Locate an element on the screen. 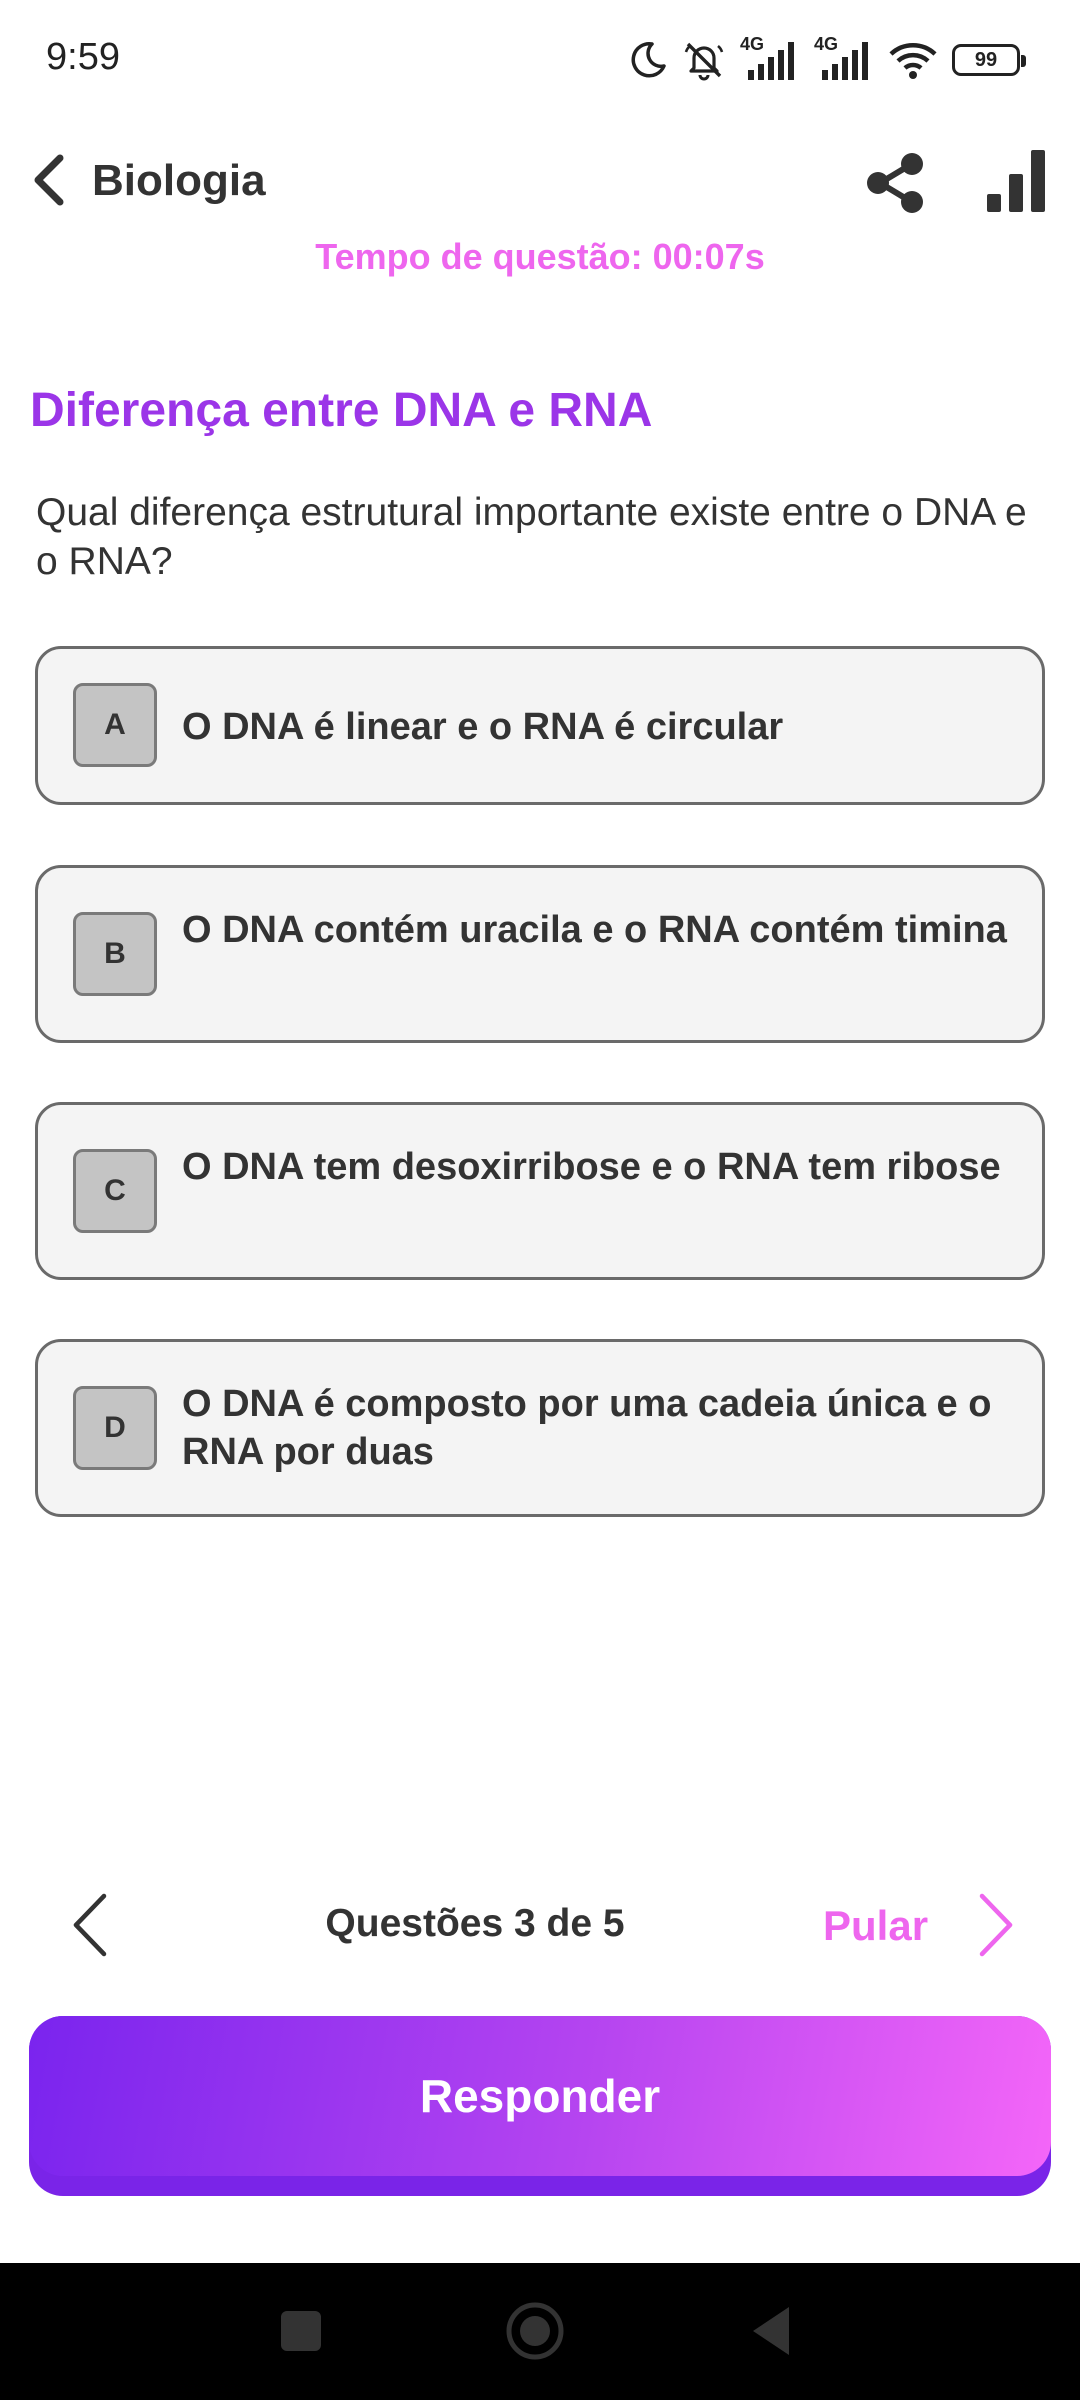 Image resolution: width=1080 pixels, height=2400 pixels. back-icon is located at coordinates (771, 2331).